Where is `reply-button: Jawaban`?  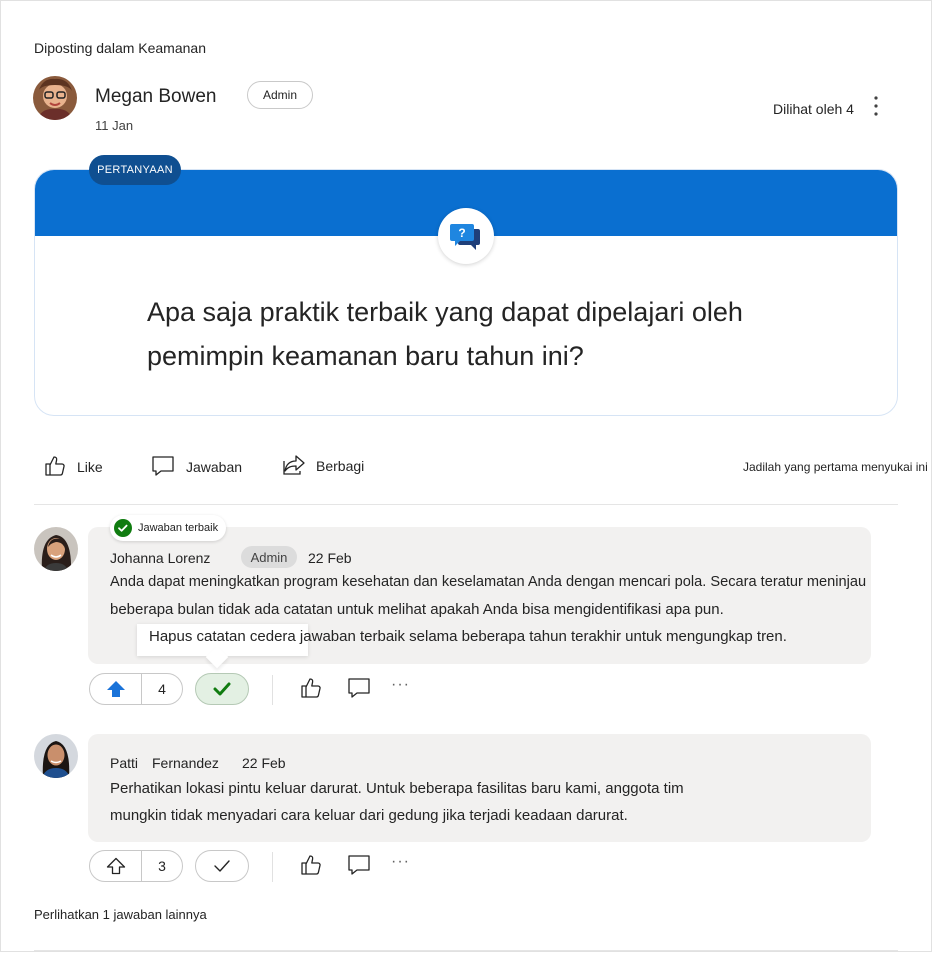 reply-button: Jawaban is located at coordinates (196, 467).